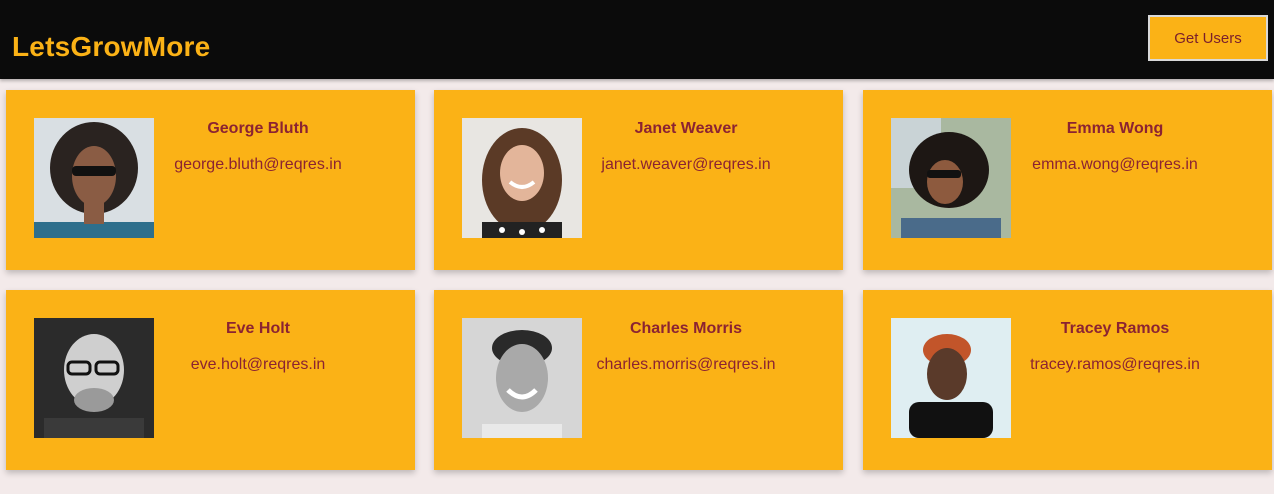  Describe the element at coordinates (686, 164) in the screenshot. I see `user-email: janet.weaver@reqres.in` at that location.